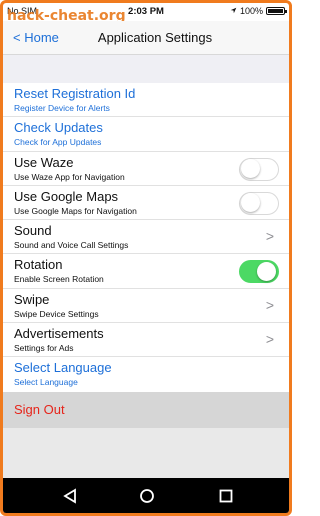 The width and height of the screenshot is (320, 516). Describe the element at coordinates (146, 340) in the screenshot. I see `setting-advertisements: Advertisements Settings for Ads >` at that location.